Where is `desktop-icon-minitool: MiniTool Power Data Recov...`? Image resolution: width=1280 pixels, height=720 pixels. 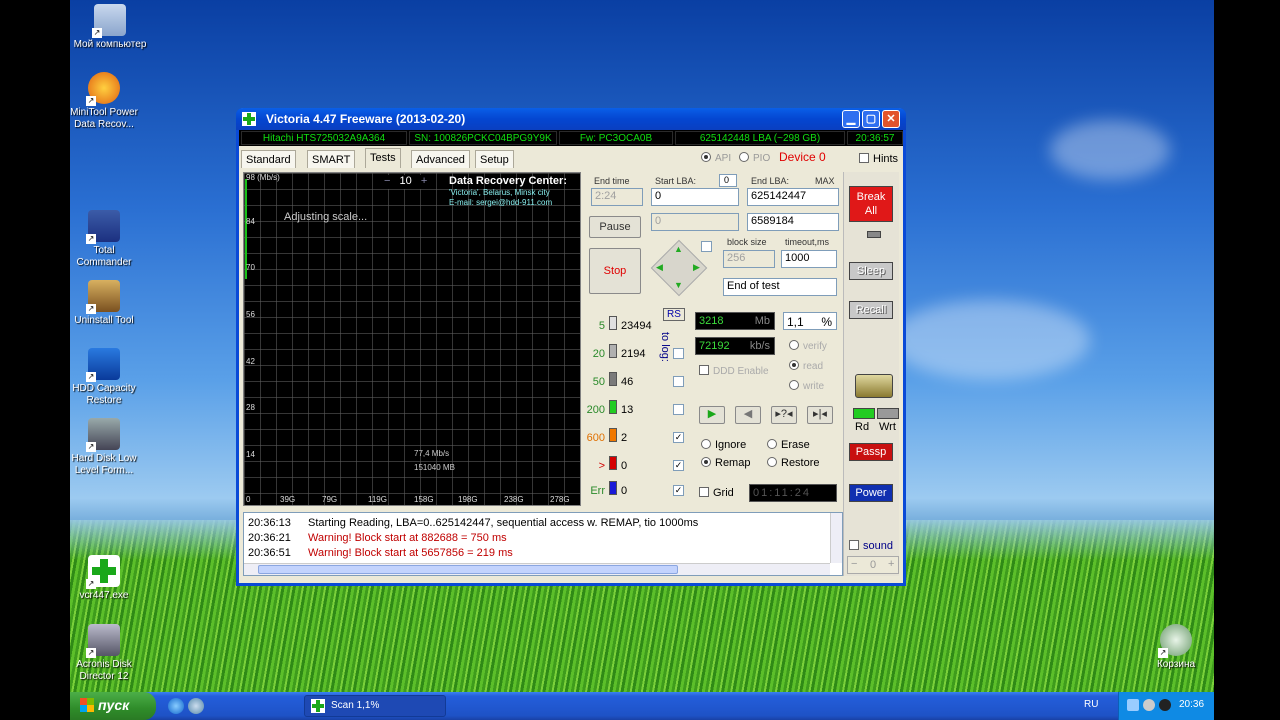
desktop-icon-minitool: MiniTool Power Data Recov... is located at coordinates (106, 101).